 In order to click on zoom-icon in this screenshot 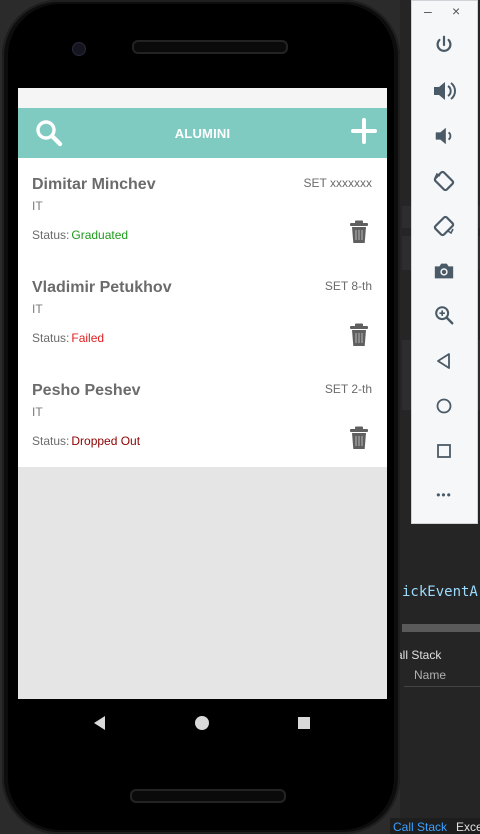, I will do `click(444, 315)`.